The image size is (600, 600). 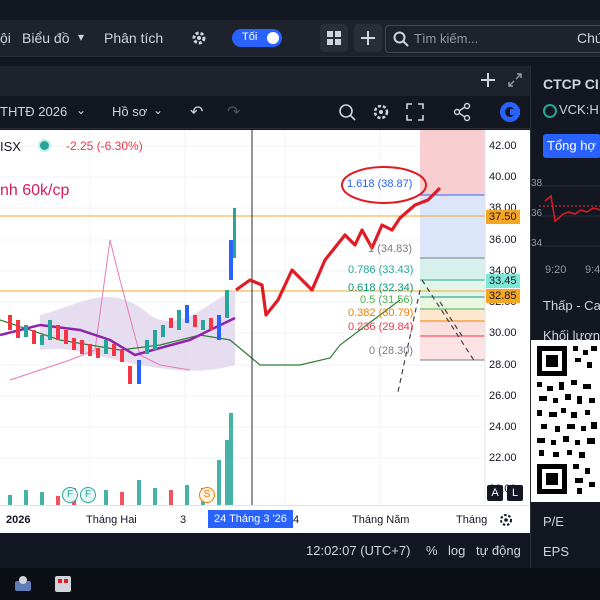 What do you see at coordinates (381, 520) in the screenshot?
I see `x-tick: Tháng Năm` at bounding box center [381, 520].